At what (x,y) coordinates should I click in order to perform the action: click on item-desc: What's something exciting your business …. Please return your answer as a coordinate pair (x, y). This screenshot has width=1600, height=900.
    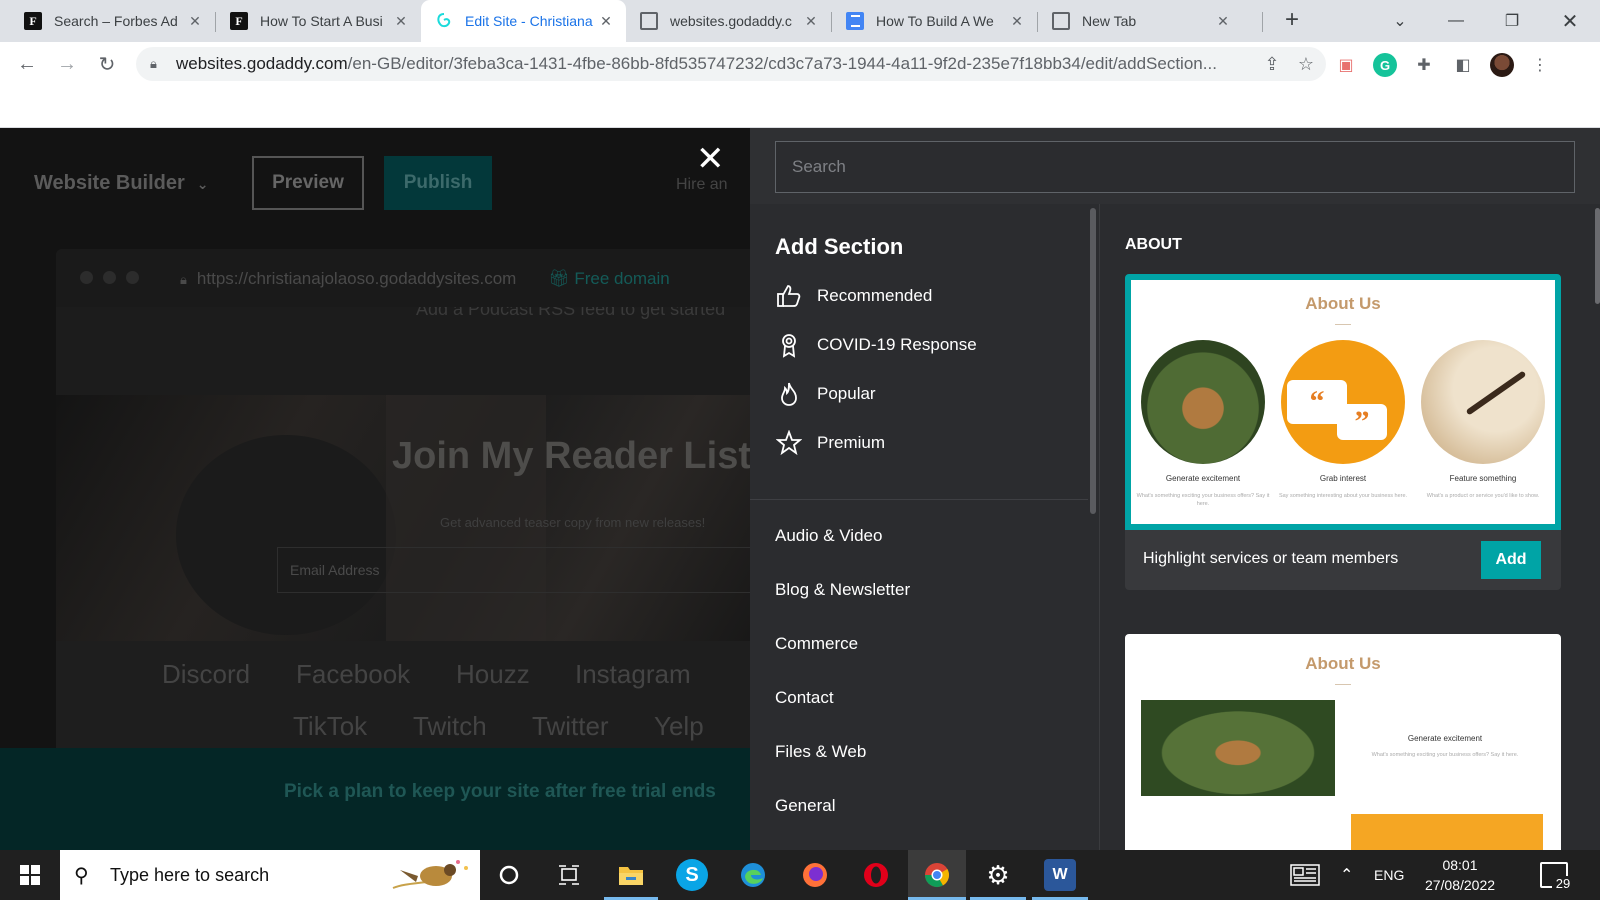
    Looking at the image, I should click on (1445, 755).